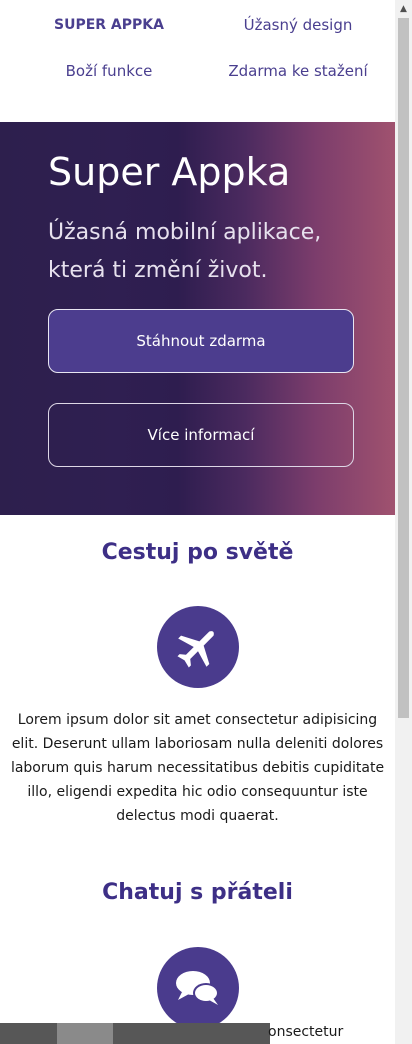 The width and height of the screenshot is (412, 1044). Describe the element at coordinates (197, 988) in the screenshot. I see `chat-bubbles-icon` at that location.